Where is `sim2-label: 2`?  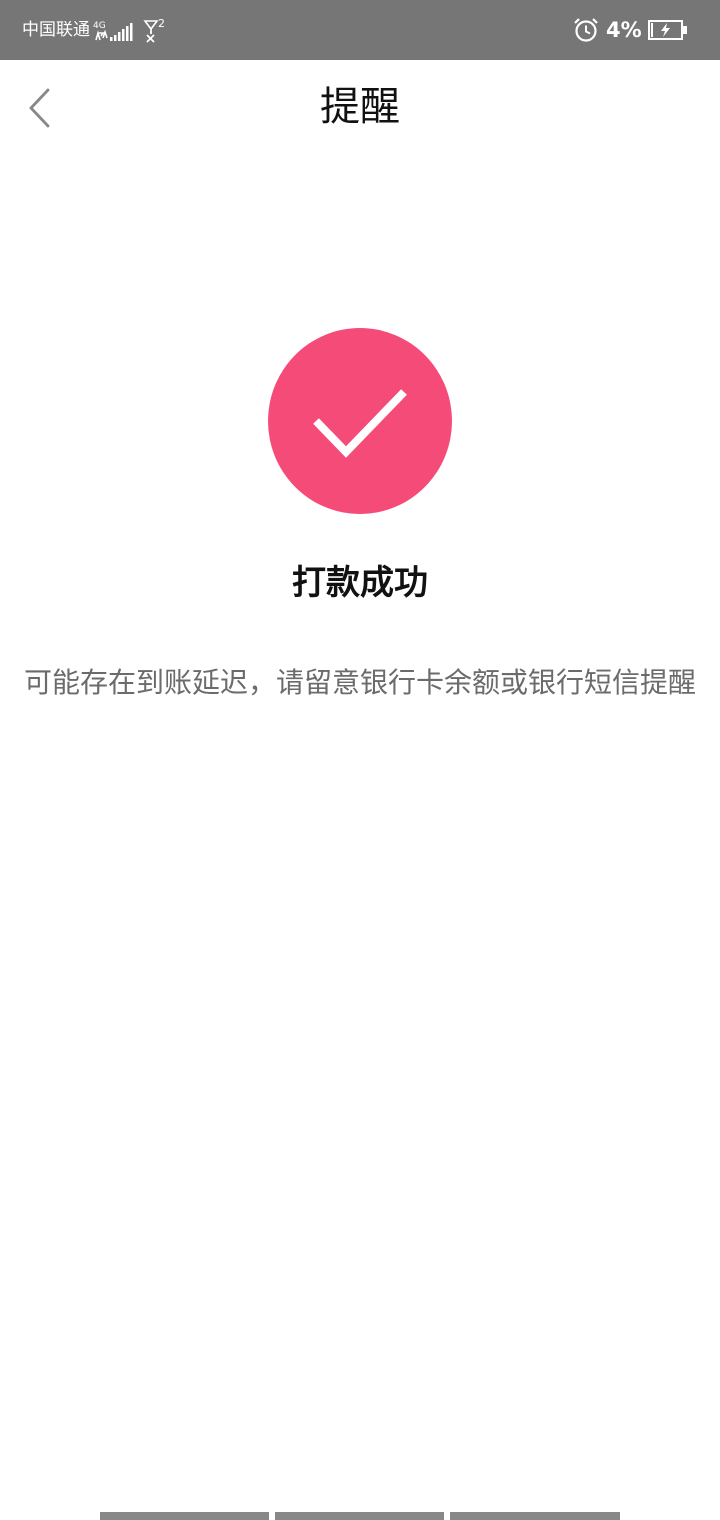
sim2-label: 2 is located at coordinates (161, 23).